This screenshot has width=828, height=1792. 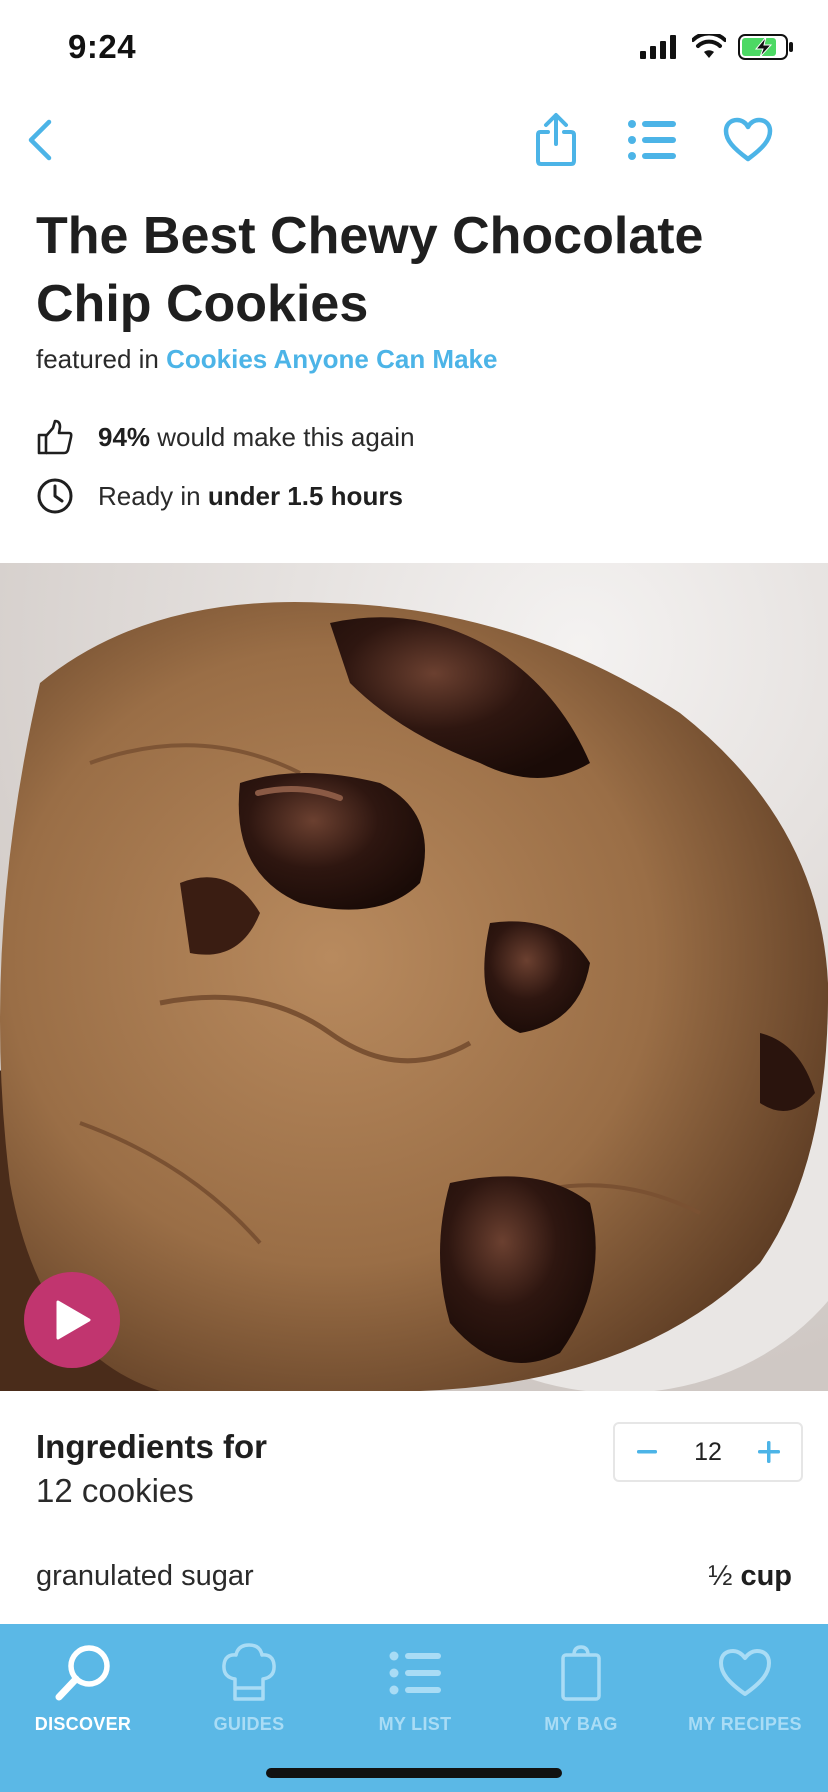 I want to click on tab-my-recipes: MY RECIPES, so click(x=745, y=1684).